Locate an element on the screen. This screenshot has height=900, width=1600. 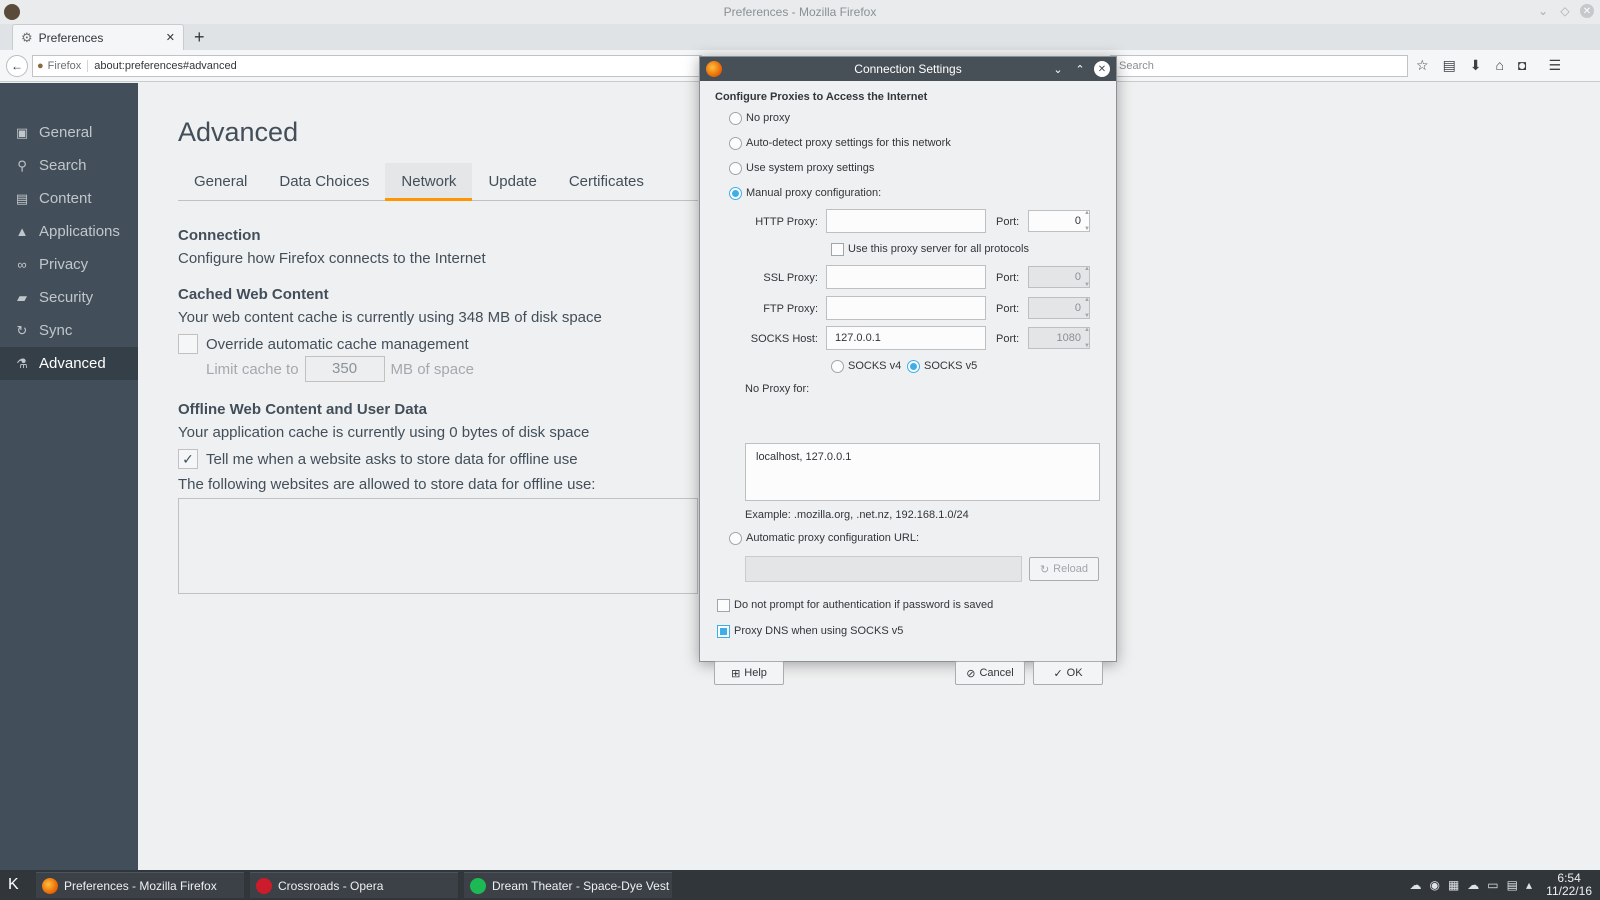
ftp-port-input: 0 is located at coordinates (1059, 308).